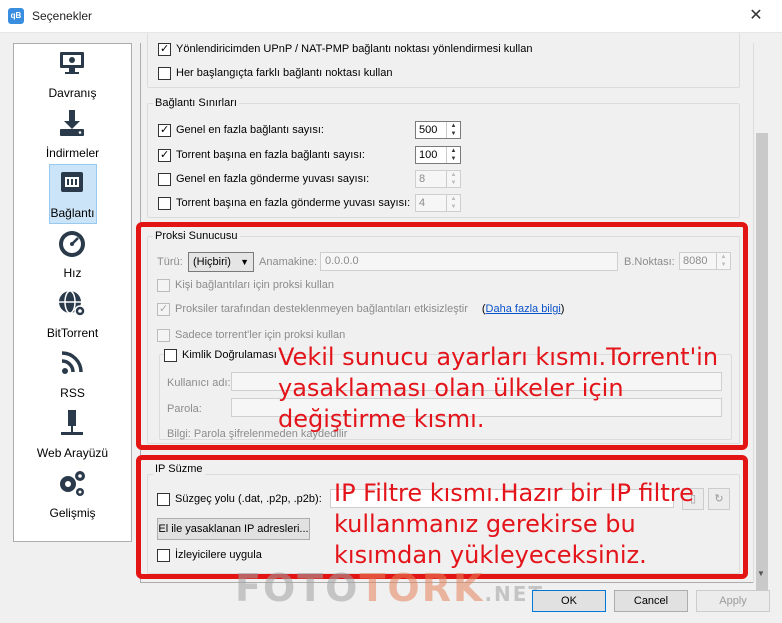 This screenshot has height=623, width=782. What do you see at coordinates (761, 573) in the screenshot?
I see `scroll-down-arrow-icon: ▼` at bounding box center [761, 573].